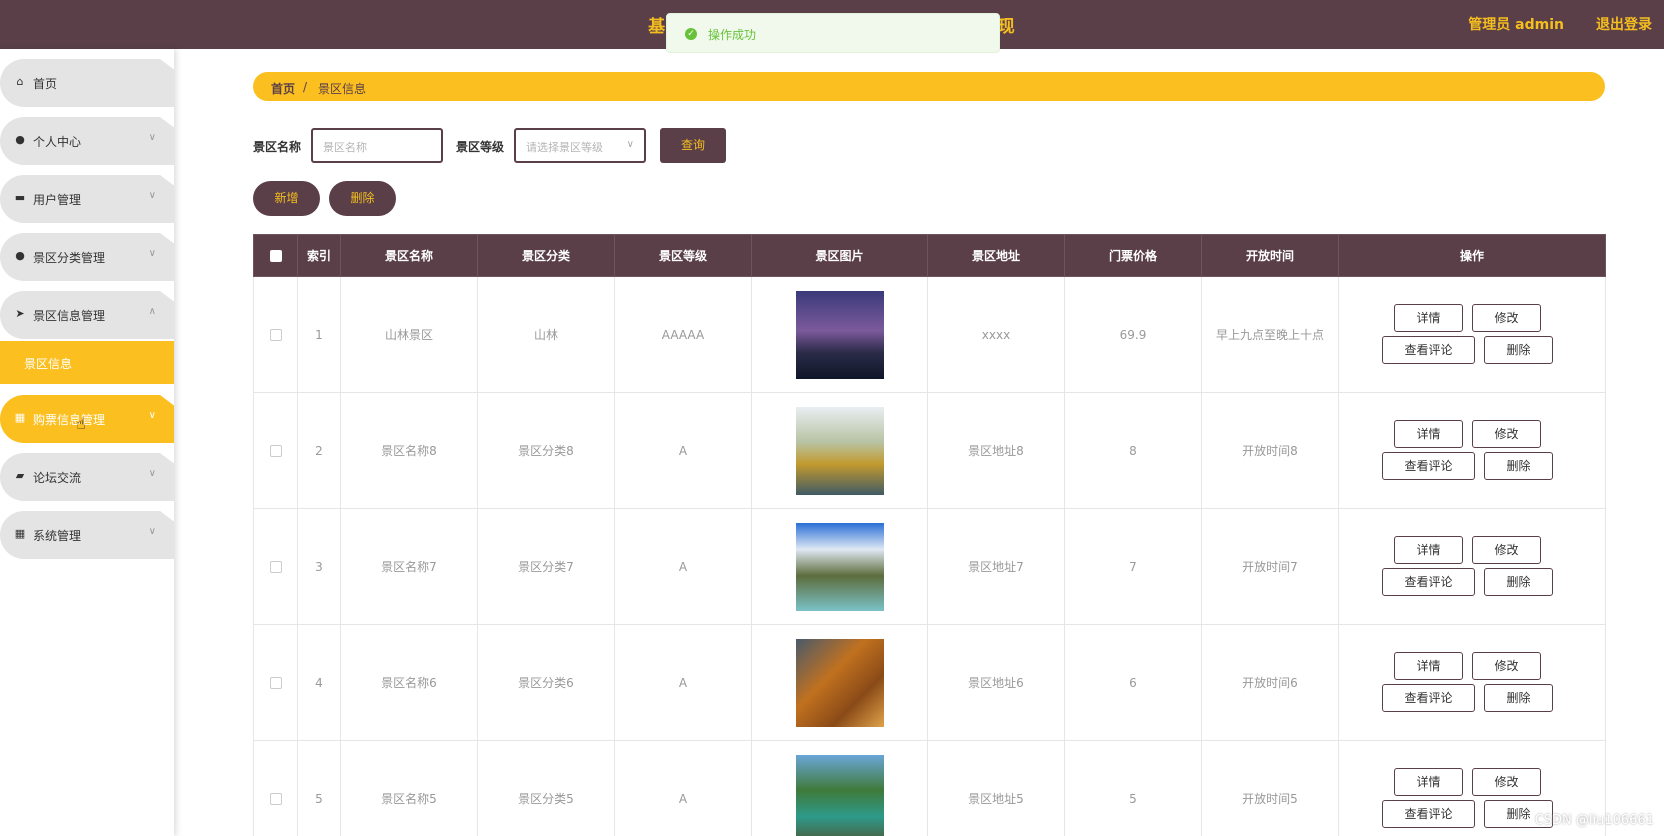 This screenshot has width=1664, height=836. I want to click on success-toast: ✓ 操作成功, so click(833, 33).